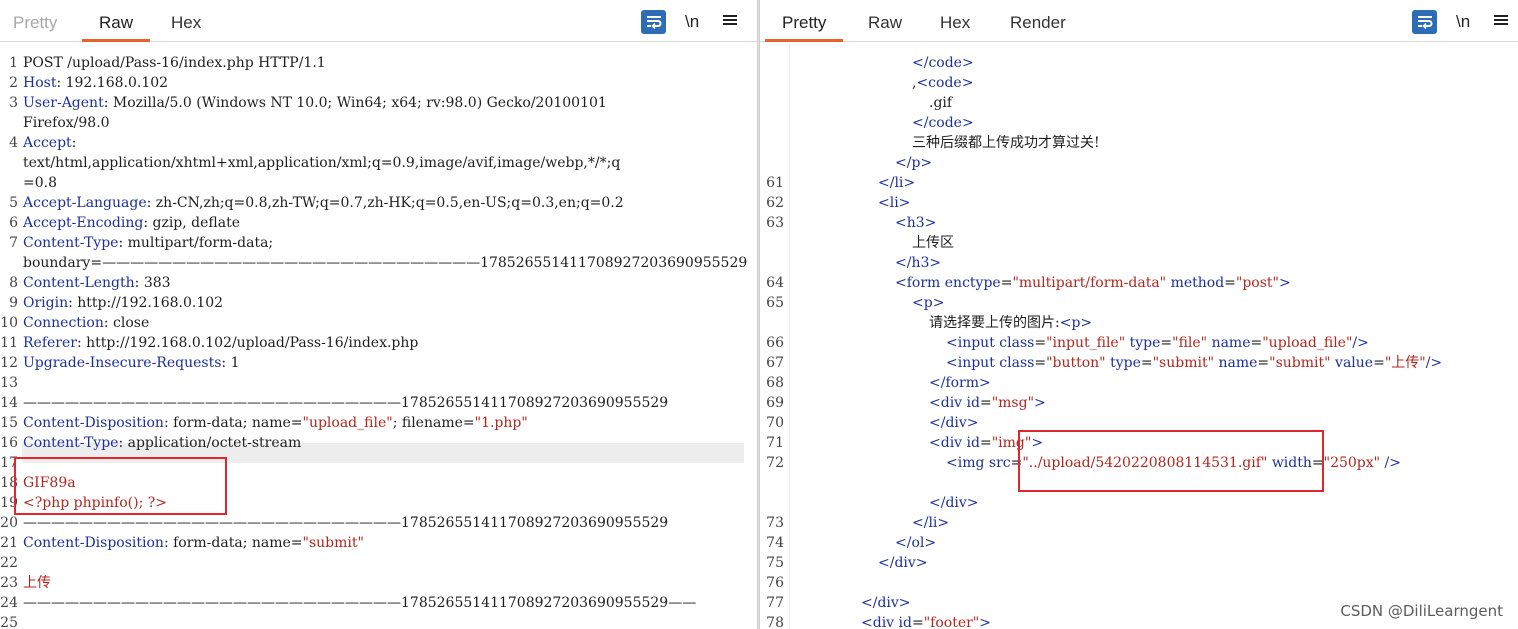 This screenshot has width=1518, height=629. Describe the element at coordinates (9, 323) in the screenshot. I see `line-number: 10` at that location.